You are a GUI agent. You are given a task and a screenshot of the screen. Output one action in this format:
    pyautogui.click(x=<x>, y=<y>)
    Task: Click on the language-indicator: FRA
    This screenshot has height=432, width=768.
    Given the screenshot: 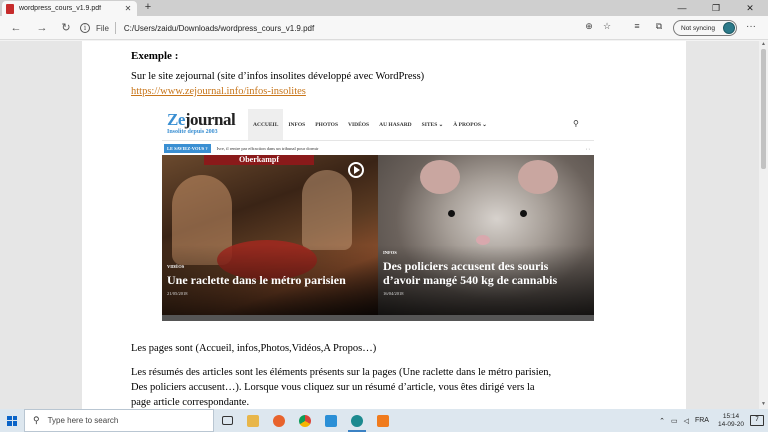 What is the action you would take?
    pyautogui.click(x=702, y=420)
    